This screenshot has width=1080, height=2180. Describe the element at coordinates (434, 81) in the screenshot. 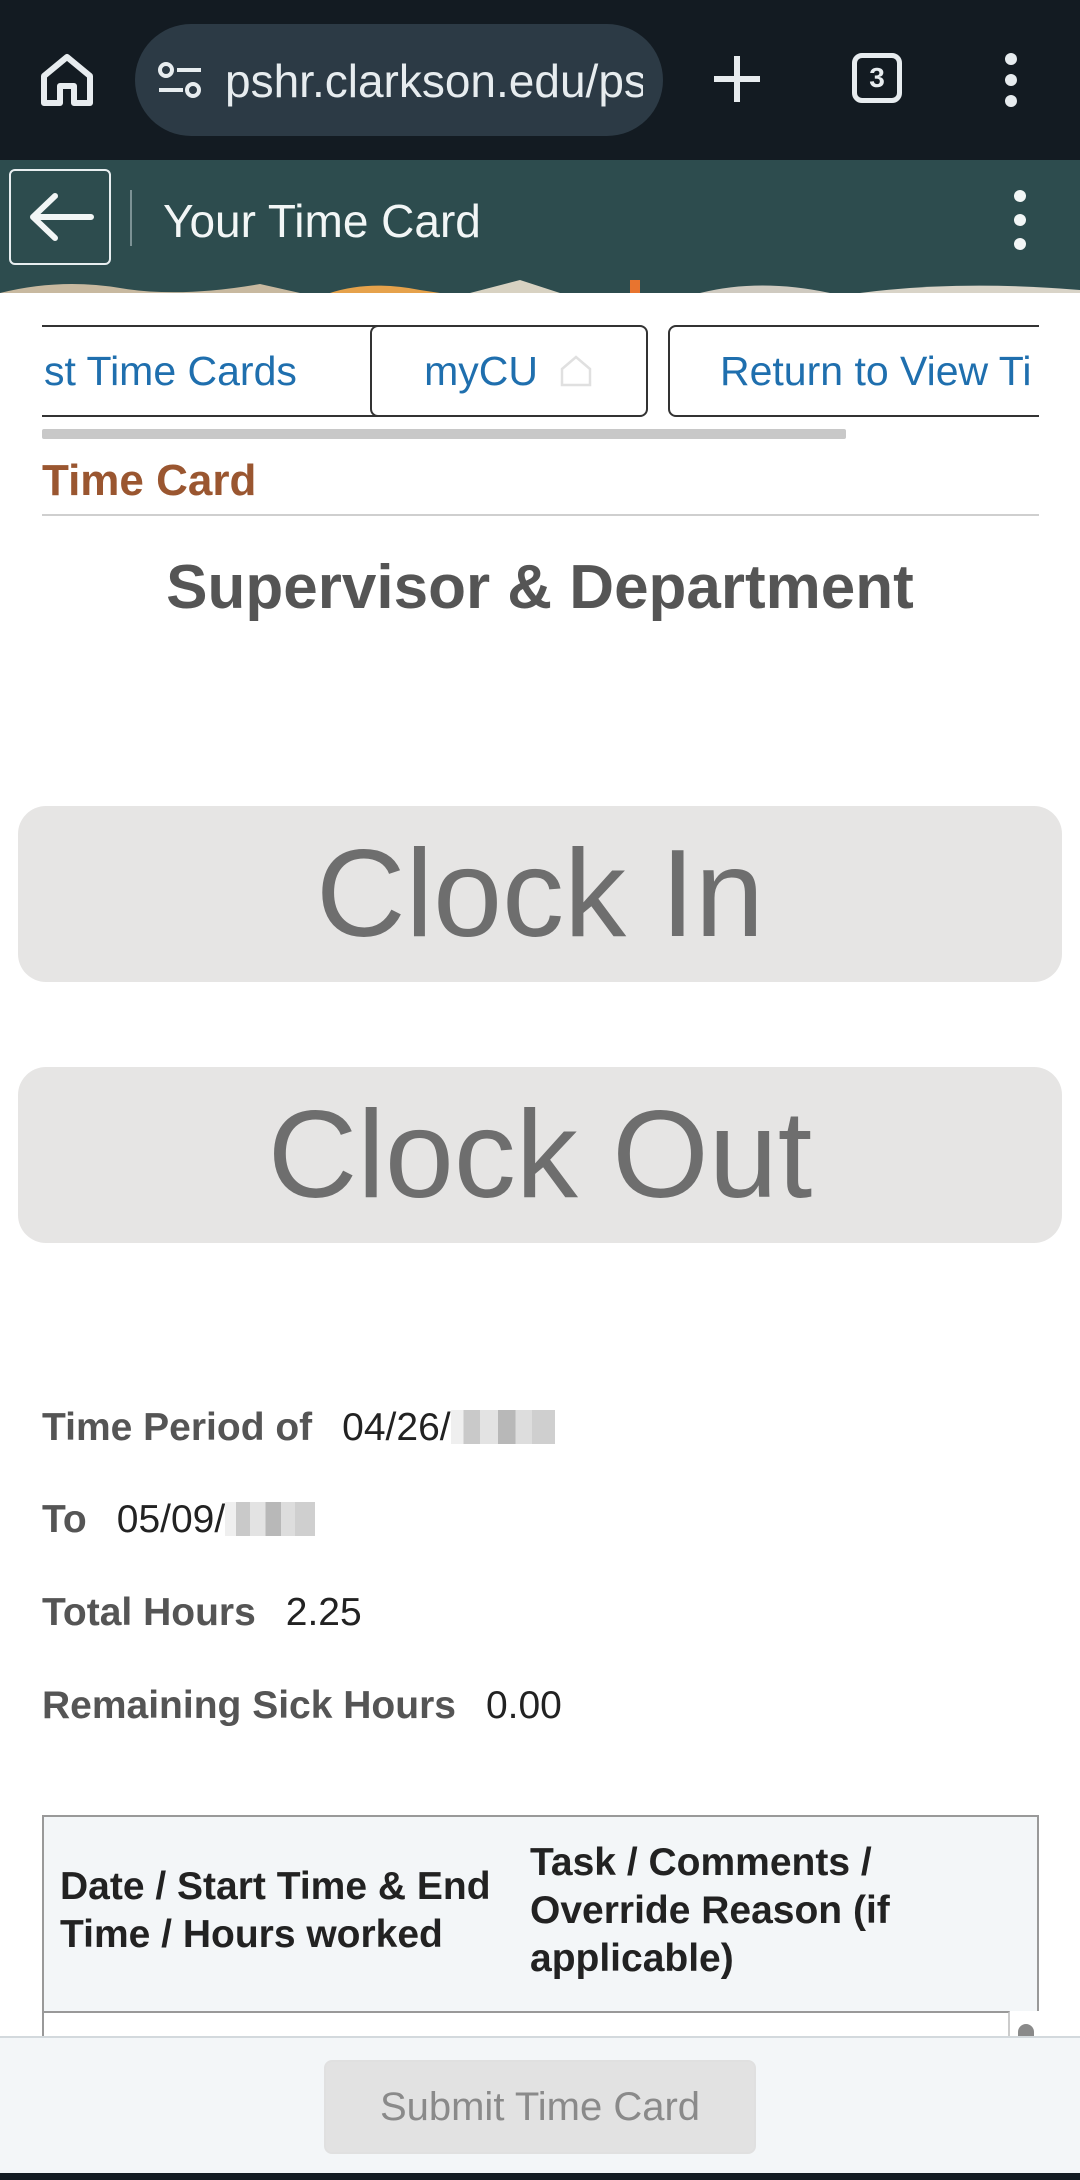

I see `url-text: pshr.clarkson.edu/ps` at that location.